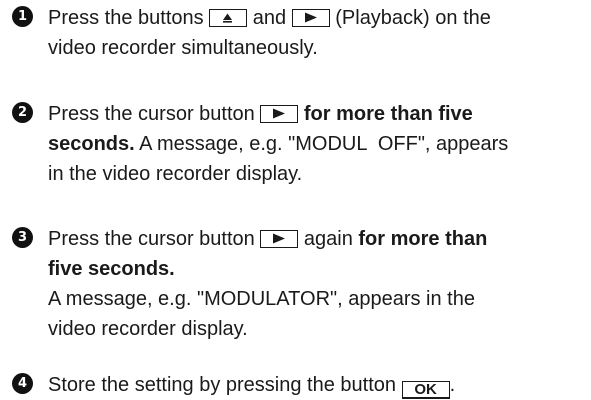  I want to click on step-number-badge: 2, so click(22, 112).